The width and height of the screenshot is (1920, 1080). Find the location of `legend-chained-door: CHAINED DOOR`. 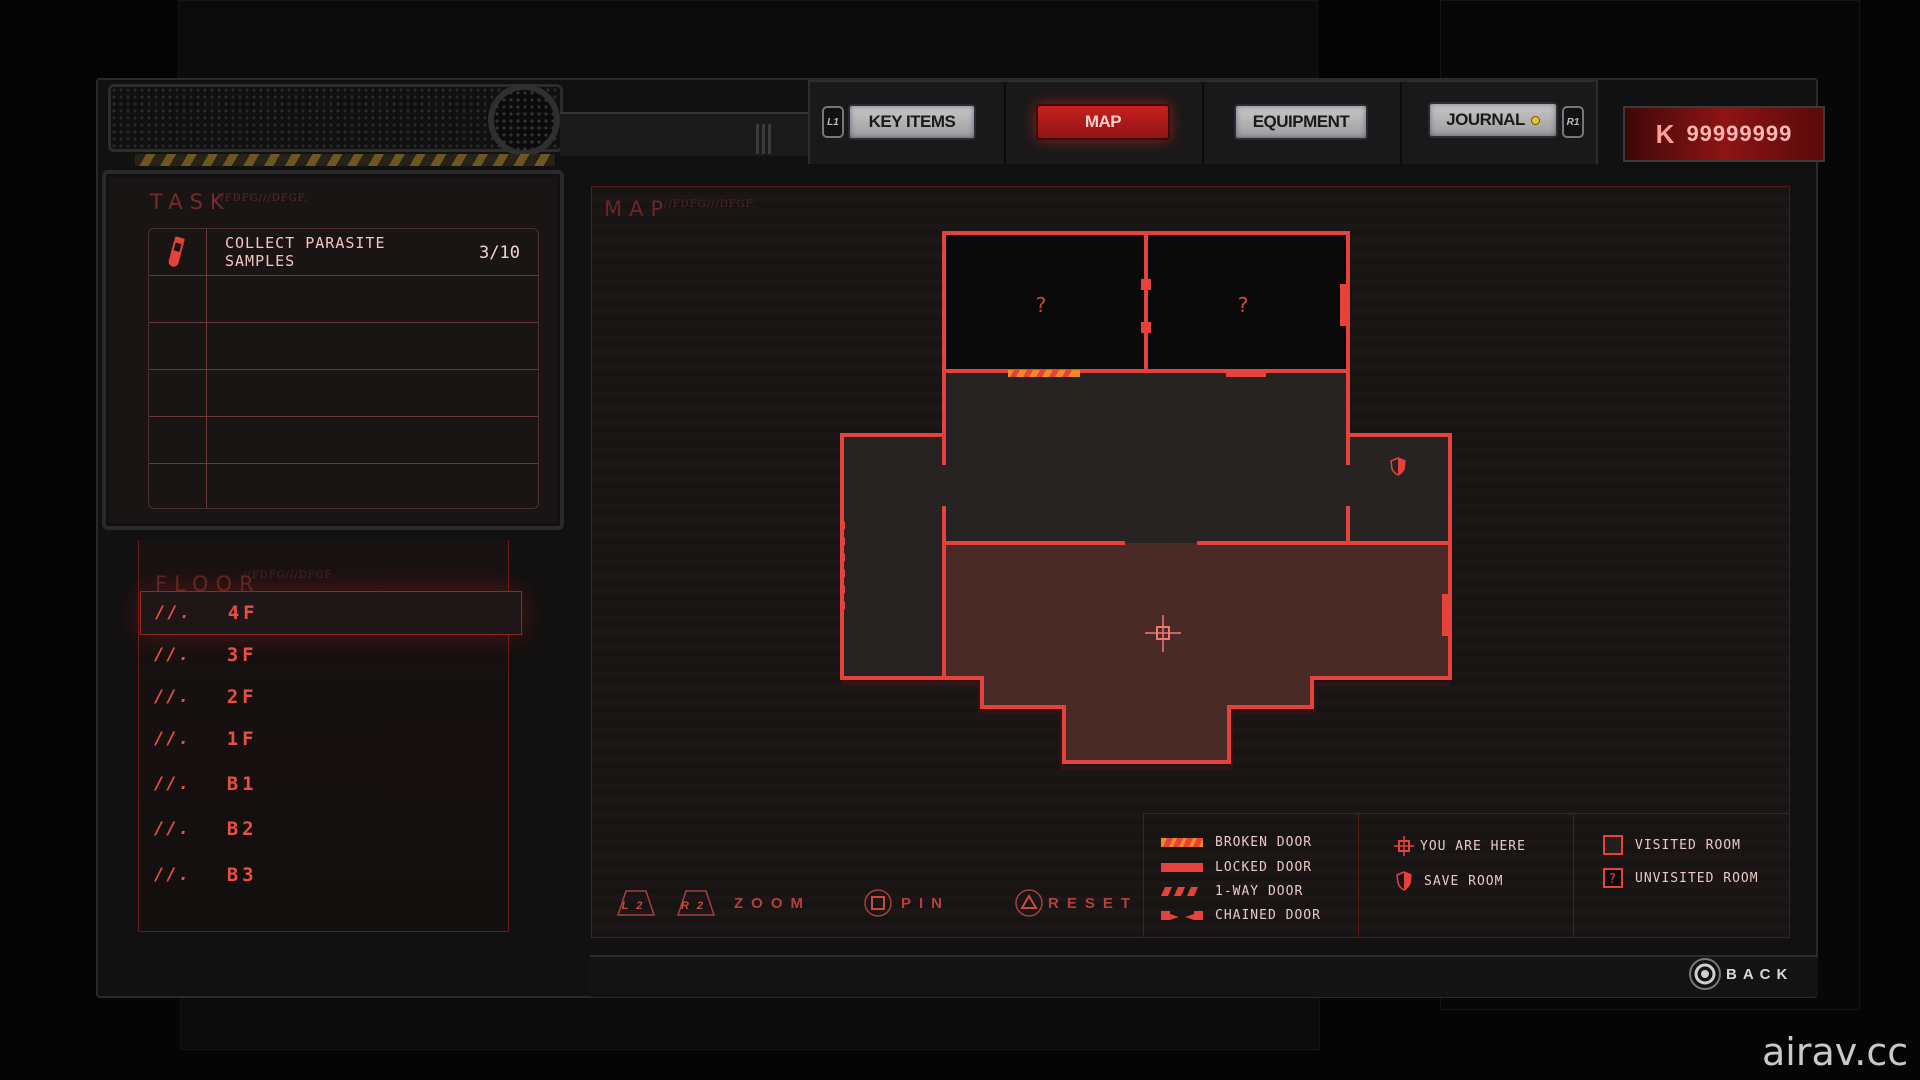

legend-chained-door: CHAINED DOOR is located at coordinates (1241, 915).